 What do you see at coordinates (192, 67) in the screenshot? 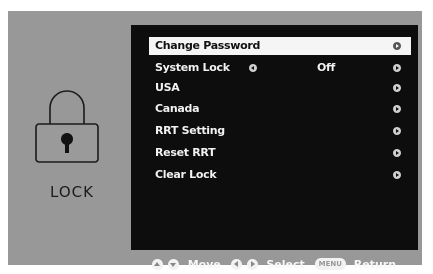
I see `menu-item-label: System Lock` at bounding box center [192, 67].